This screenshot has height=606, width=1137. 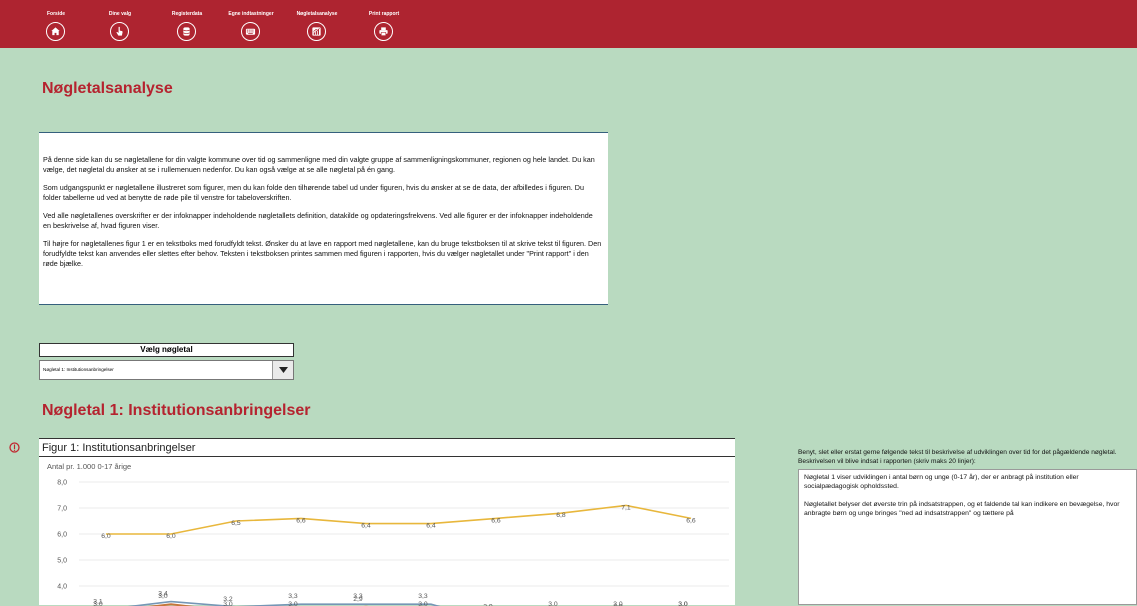 What do you see at coordinates (119, 448) in the screenshot?
I see `figure-title: Figur 1: Institutionsanbringelser` at bounding box center [119, 448].